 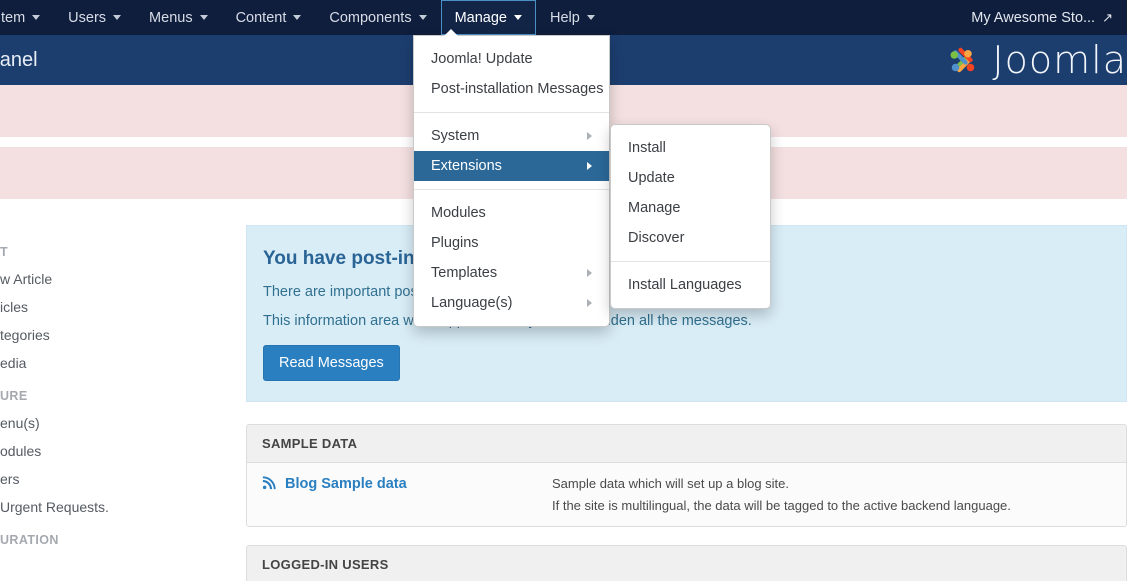 What do you see at coordinates (480, 17) in the screenshot?
I see `nav-item-label: Manage` at bounding box center [480, 17].